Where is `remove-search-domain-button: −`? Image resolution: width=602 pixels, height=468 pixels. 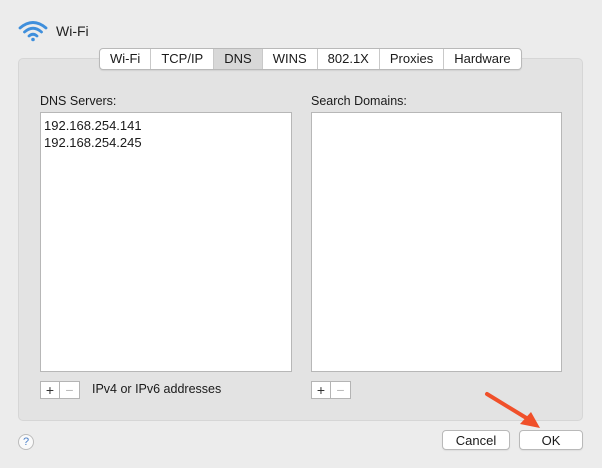 remove-search-domain-button: − is located at coordinates (341, 390).